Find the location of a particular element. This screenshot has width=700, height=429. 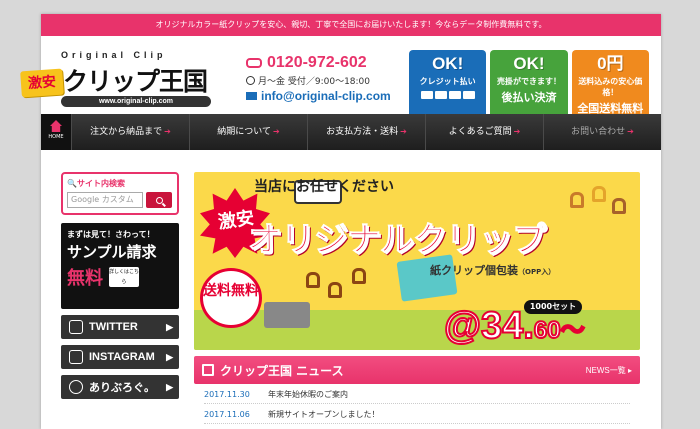

hero-price-sub: 60〜 is located at coordinates (559, 330).